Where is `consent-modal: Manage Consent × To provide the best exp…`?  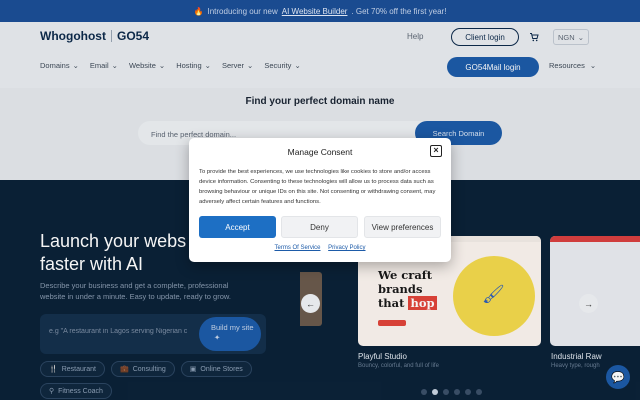
consent-modal: Manage Consent × To provide the best exp… is located at coordinates (320, 200).